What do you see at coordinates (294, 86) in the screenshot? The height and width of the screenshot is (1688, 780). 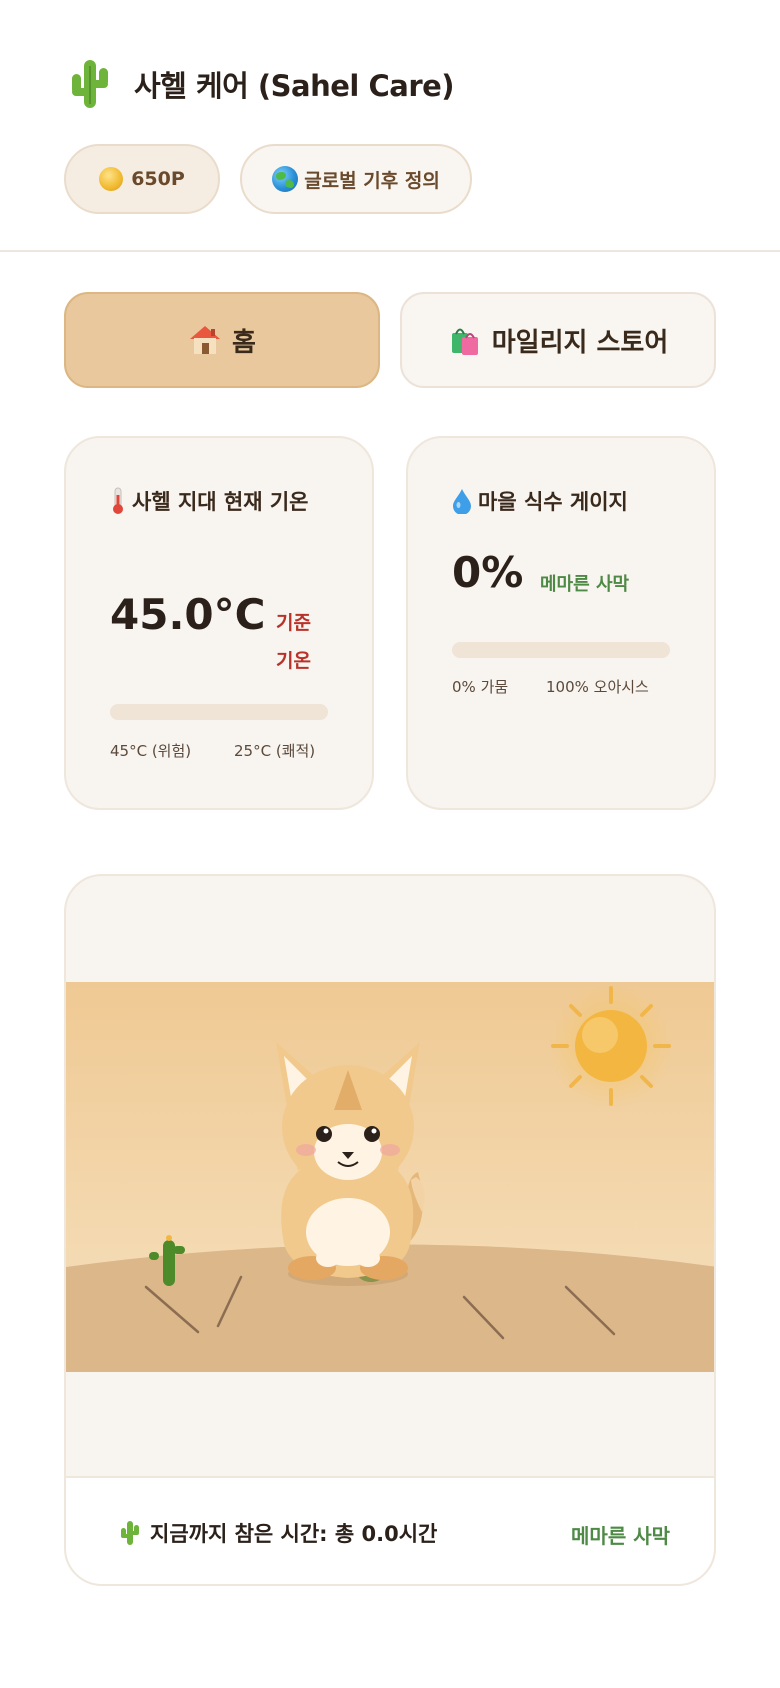 I see `app-title: 사헬 케어 (Sahel Care)` at bounding box center [294, 86].